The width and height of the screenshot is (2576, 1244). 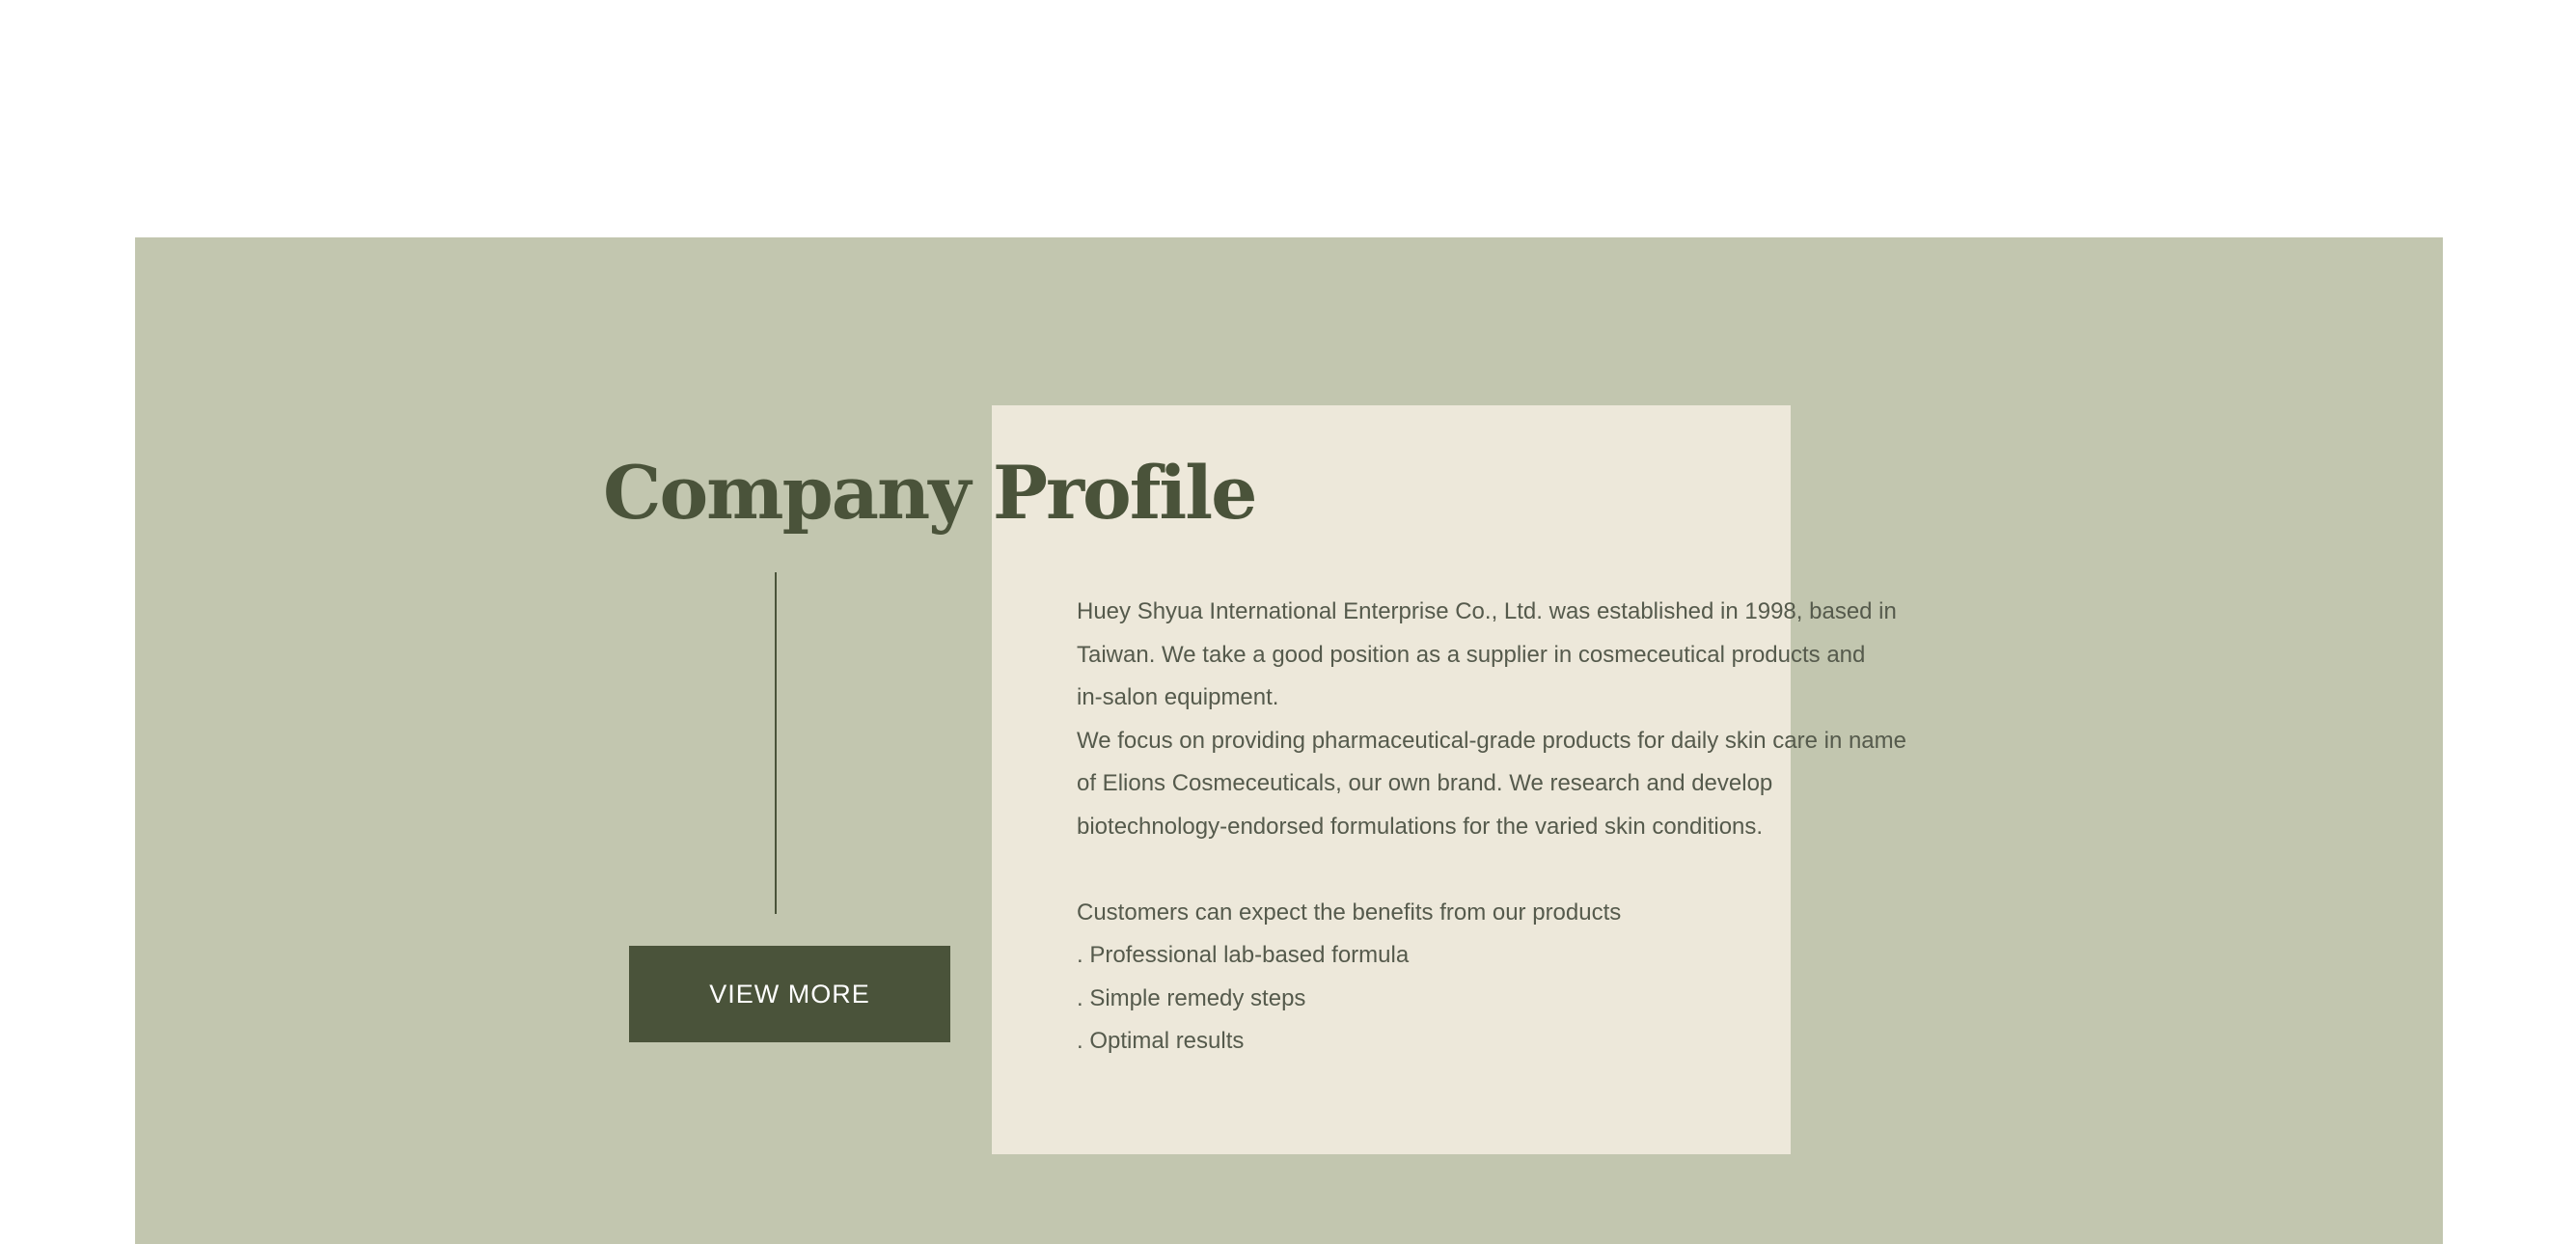 I want to click on benefit-item: . Simple remedy steps, so click(x=1192, y=997).